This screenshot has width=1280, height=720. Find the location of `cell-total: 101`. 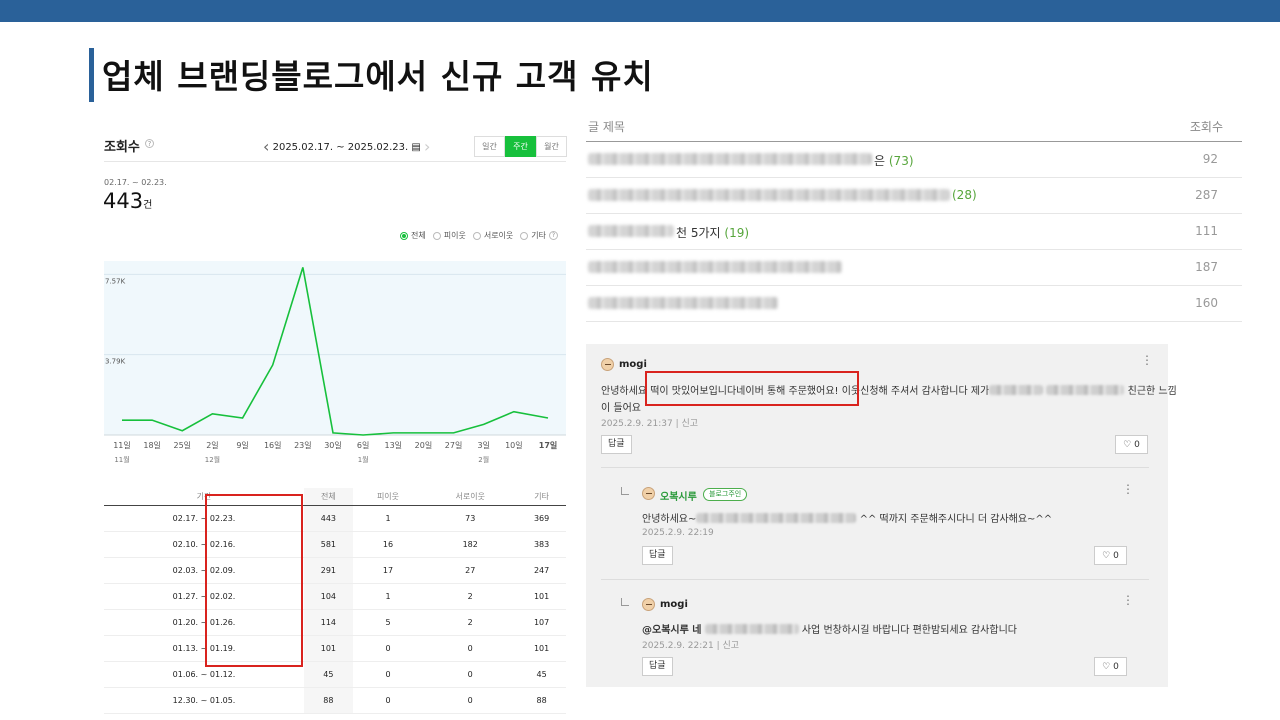

cell-total: 101 is located at coordinates (328, 648).